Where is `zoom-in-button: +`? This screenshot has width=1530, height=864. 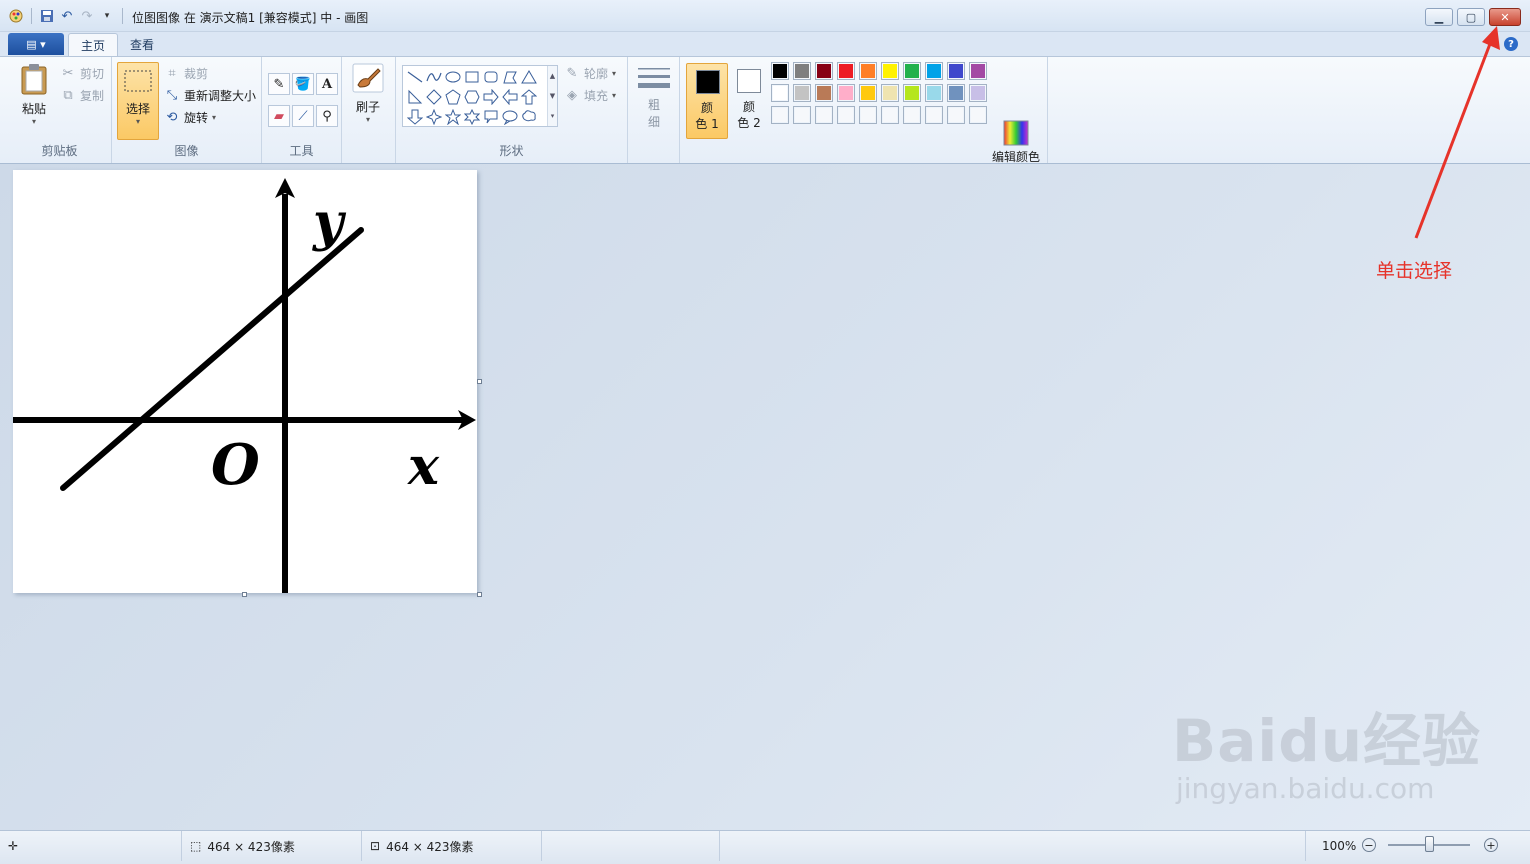
zoom-in-button: + is located at coordinates (1491, 845).